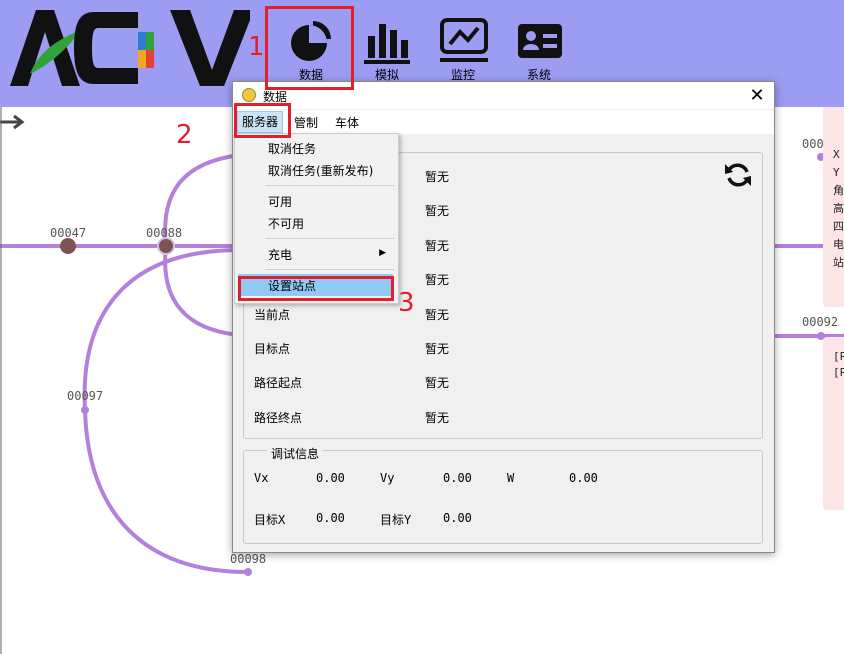 This screenshot has width=844, height=654. Describe the element at coordinates (836, 172) in the screenshot. I see `info-panel-line: Y` at that location.